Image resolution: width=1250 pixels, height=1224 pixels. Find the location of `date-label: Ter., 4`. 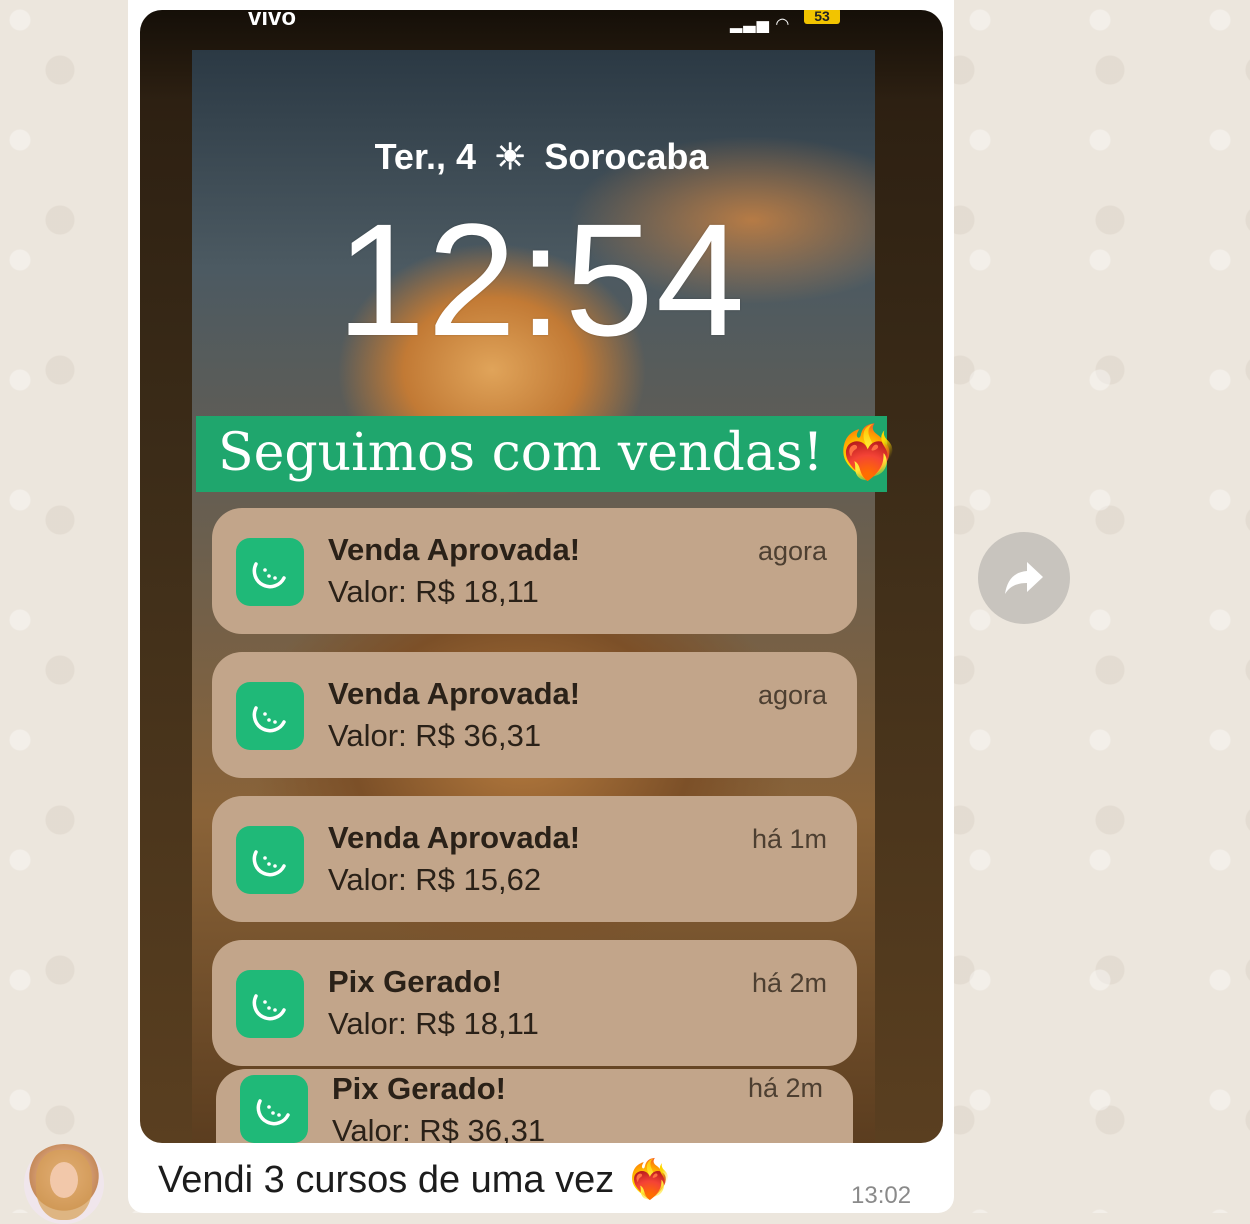

date-label: Ter., 4 is located at coordinates (425, 156).